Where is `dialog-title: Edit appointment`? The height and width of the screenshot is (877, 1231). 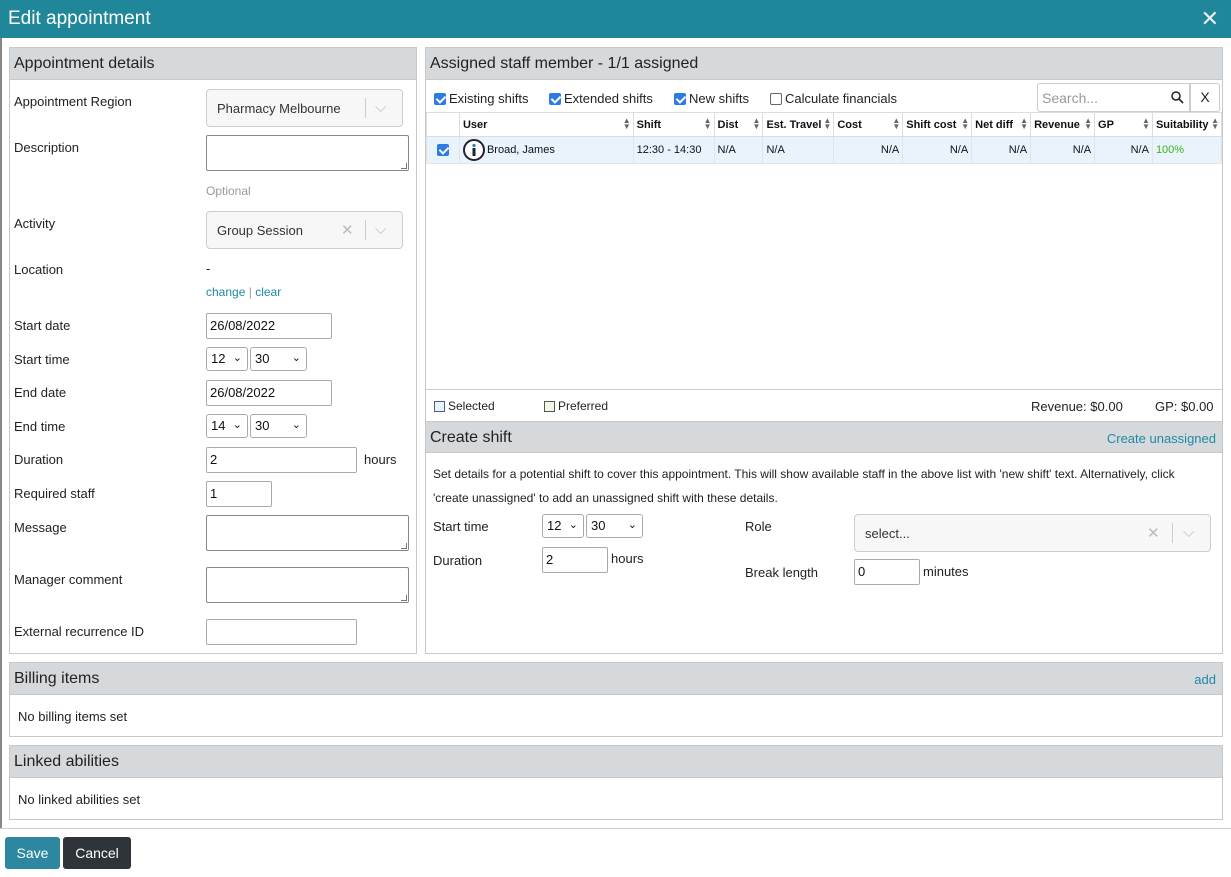 dialog-title: Edit appointment is located at coordinates (79, 18).